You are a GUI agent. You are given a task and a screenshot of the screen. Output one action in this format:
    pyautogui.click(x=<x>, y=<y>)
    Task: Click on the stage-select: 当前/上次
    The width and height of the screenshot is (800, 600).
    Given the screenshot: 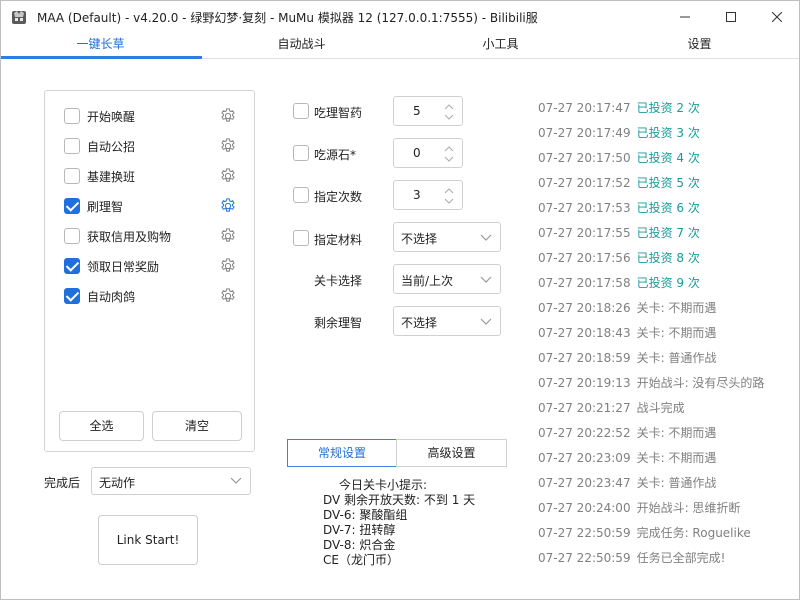 What is the action you would take?
    pyautogui.click(x=447, y=279)
    